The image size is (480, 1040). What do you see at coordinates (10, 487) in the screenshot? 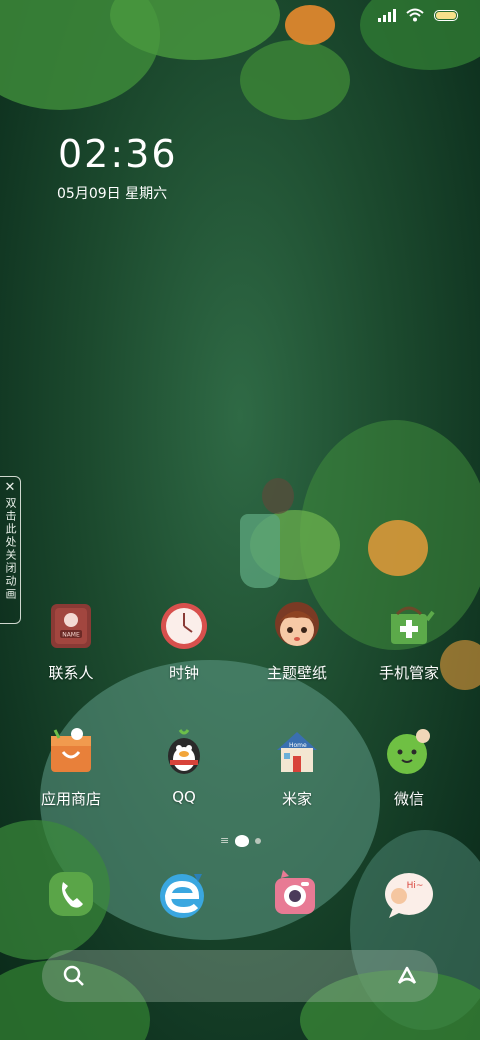
I see `close-icon: ✕` at bounding box center [10, 487].